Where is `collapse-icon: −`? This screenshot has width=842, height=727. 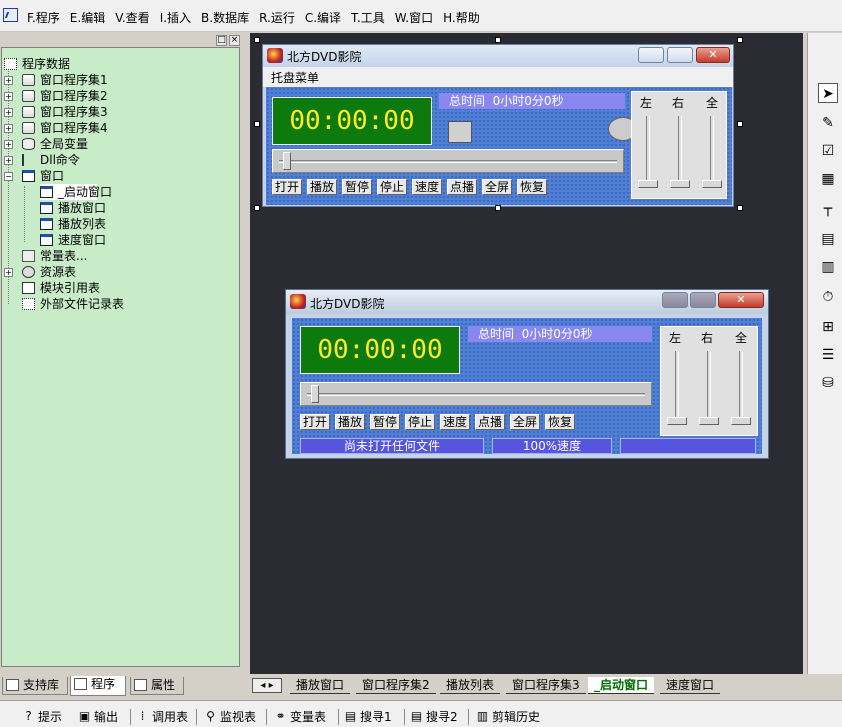
collapse-icon: − is located at coordinates (8, 176).